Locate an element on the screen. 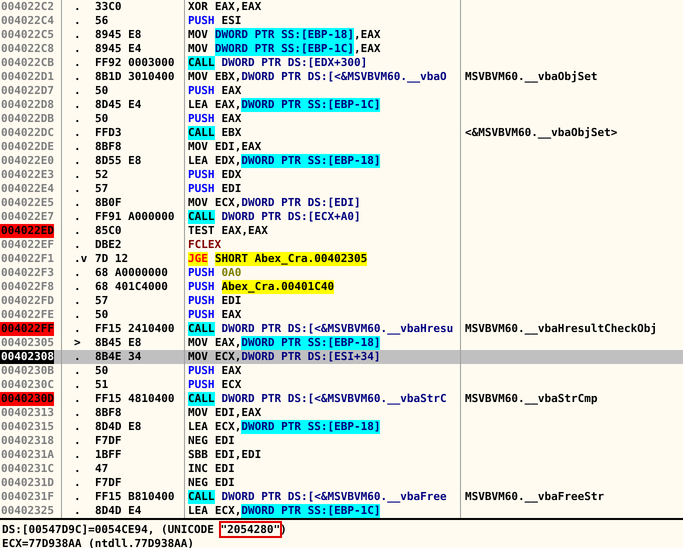  hex-bytes: F7DF is located at coordinates (108, 440).